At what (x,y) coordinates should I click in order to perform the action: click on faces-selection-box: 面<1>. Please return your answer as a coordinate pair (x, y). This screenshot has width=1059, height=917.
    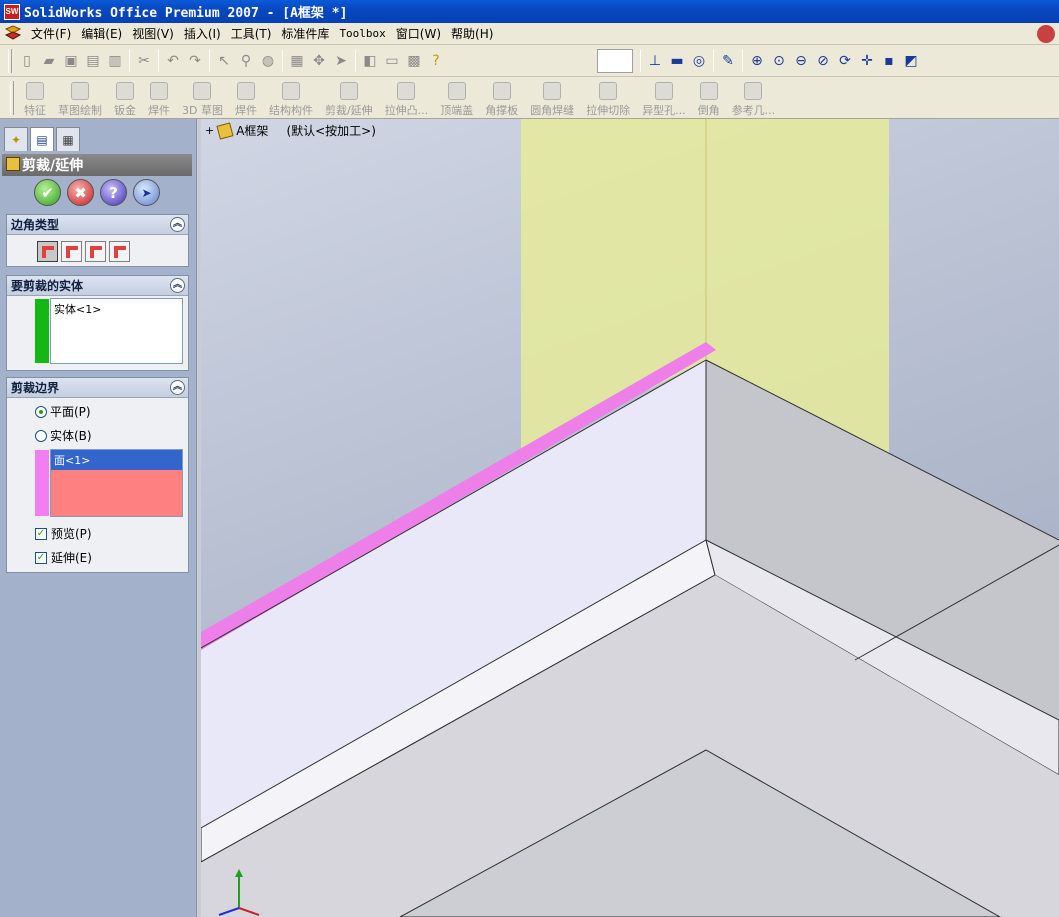
    Looking at the image, I should click on (116, 483).